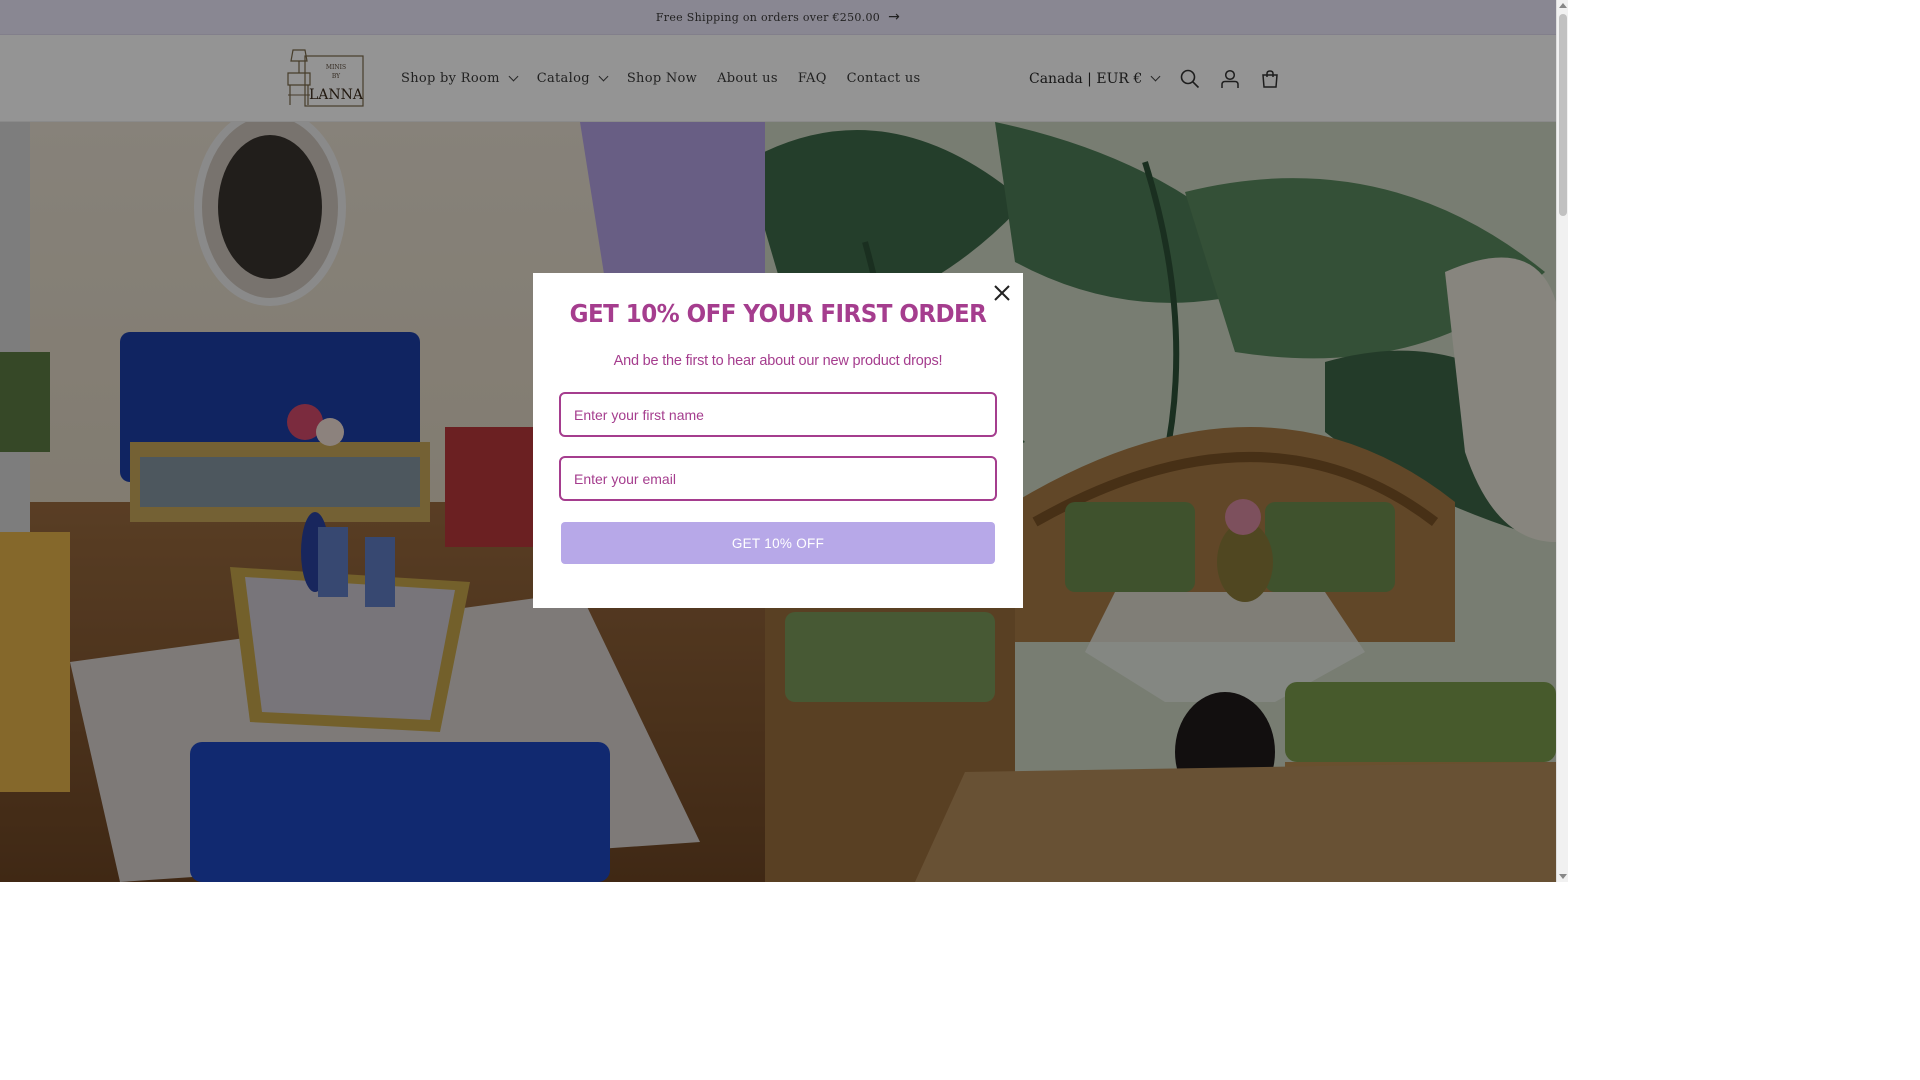 The width and height of the screenshot is (1920, 1080). I want to click on email-field, so click(778, 478).